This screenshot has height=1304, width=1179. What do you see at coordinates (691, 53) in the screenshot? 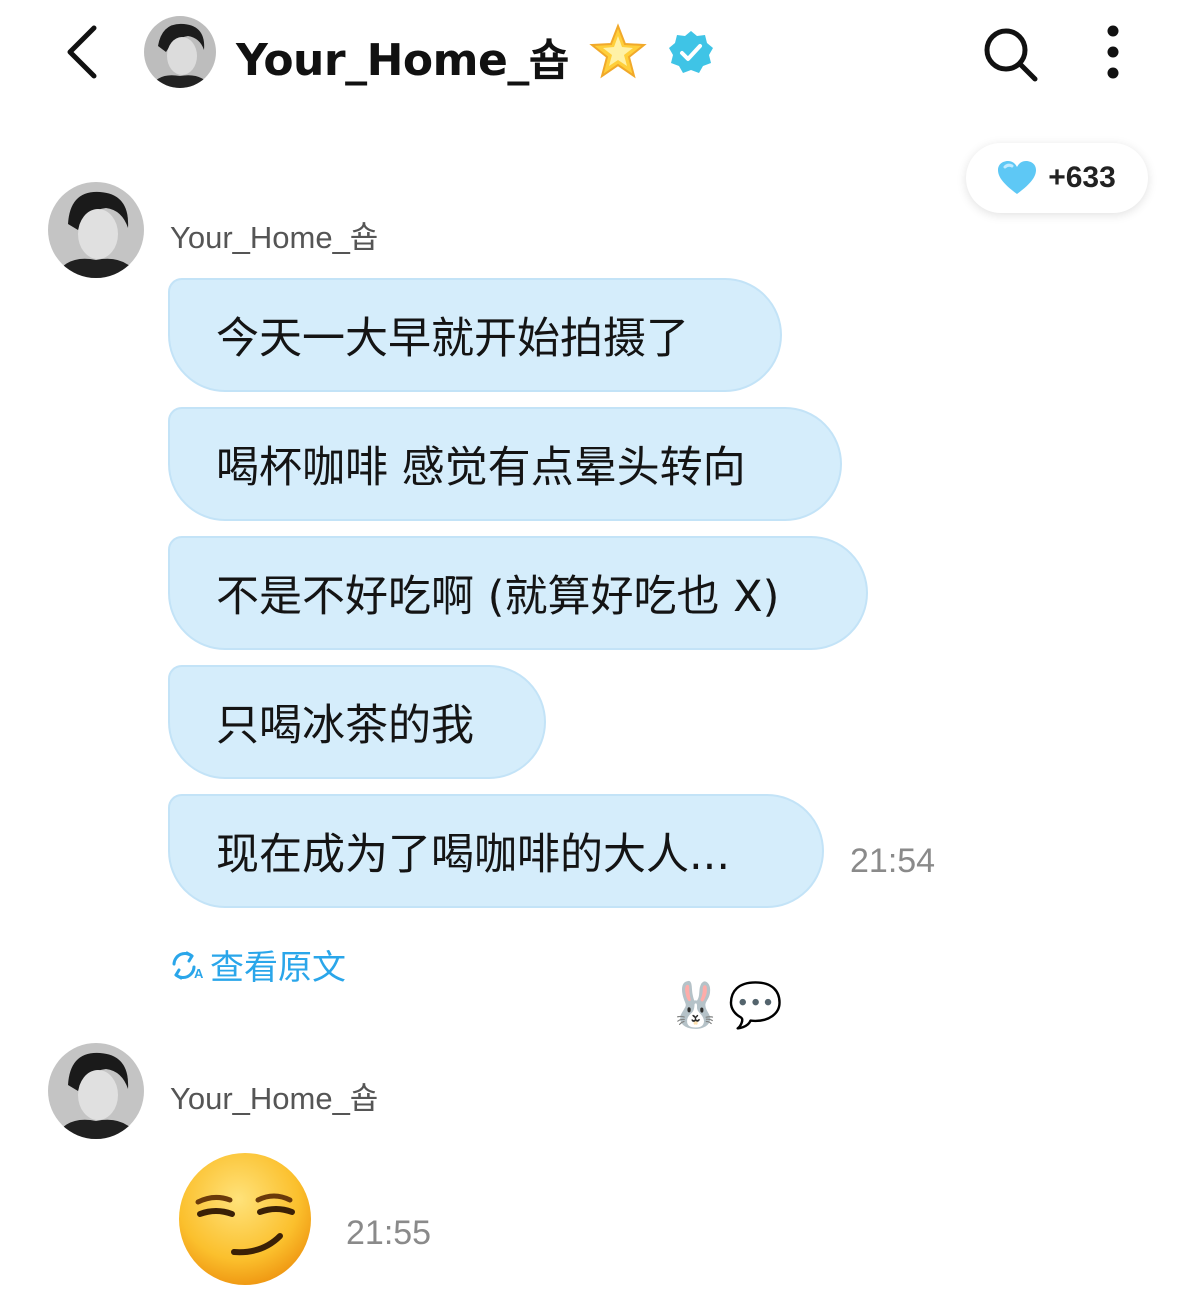
I see `verified-badge-icon` at bounding box center [691, 53].